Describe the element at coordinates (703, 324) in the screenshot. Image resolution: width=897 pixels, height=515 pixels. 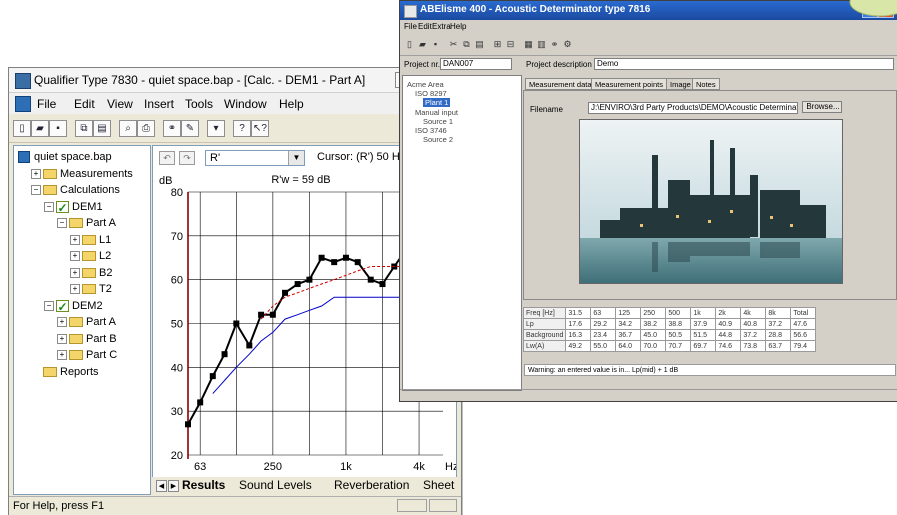
I see `table-cell: 37.9` at that location.